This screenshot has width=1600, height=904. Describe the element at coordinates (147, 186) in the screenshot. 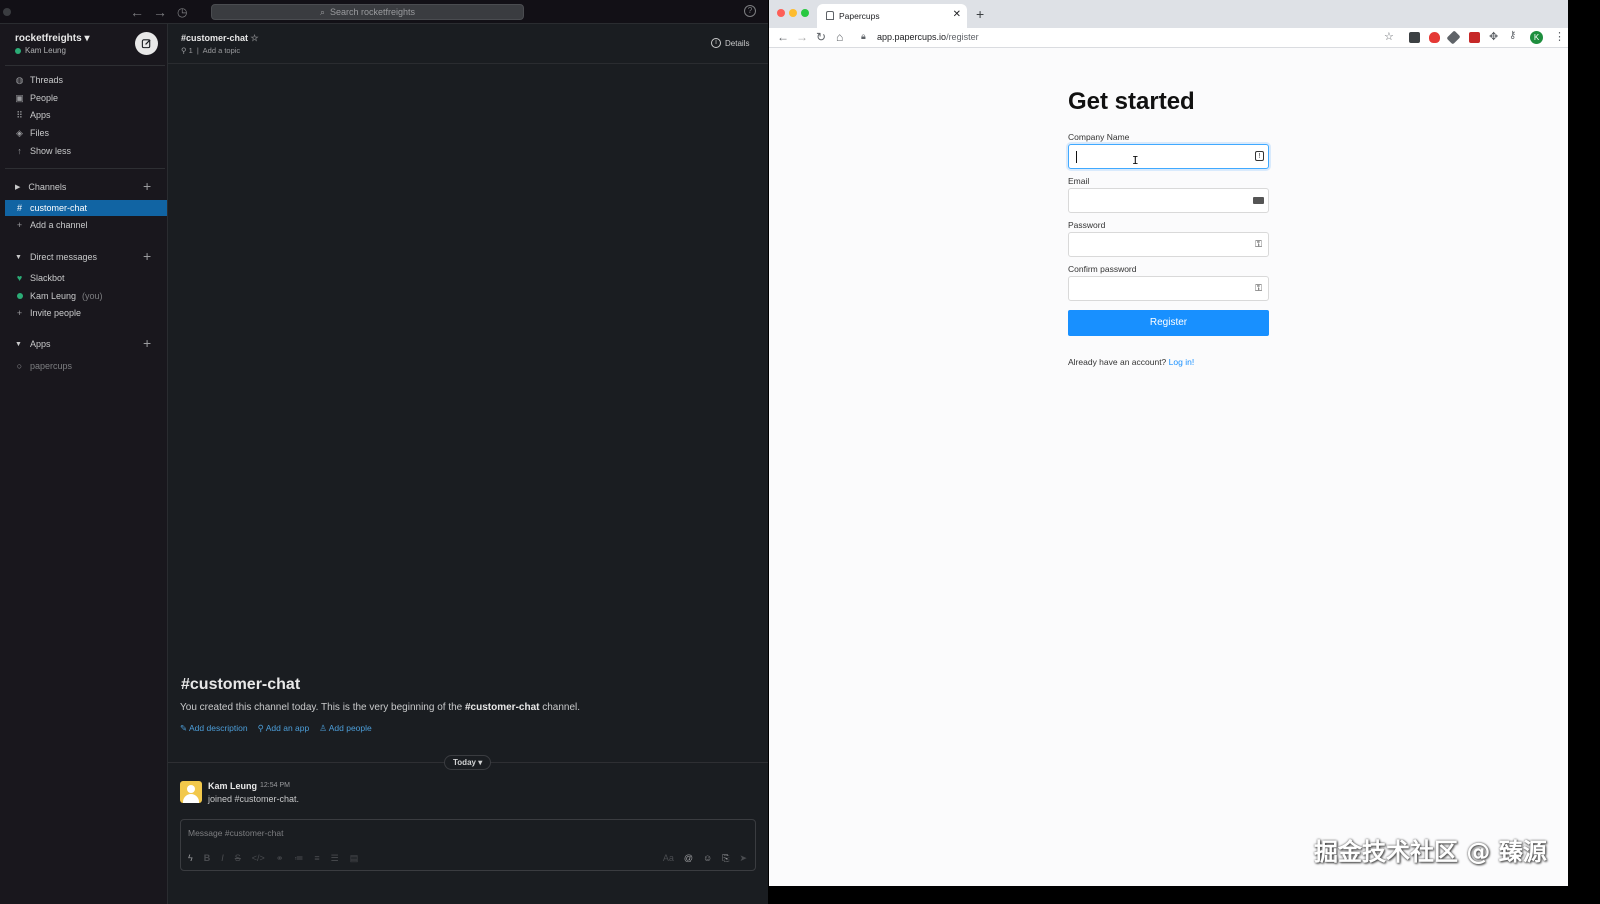

I see `add-channel-plus-icon: +` at that location.